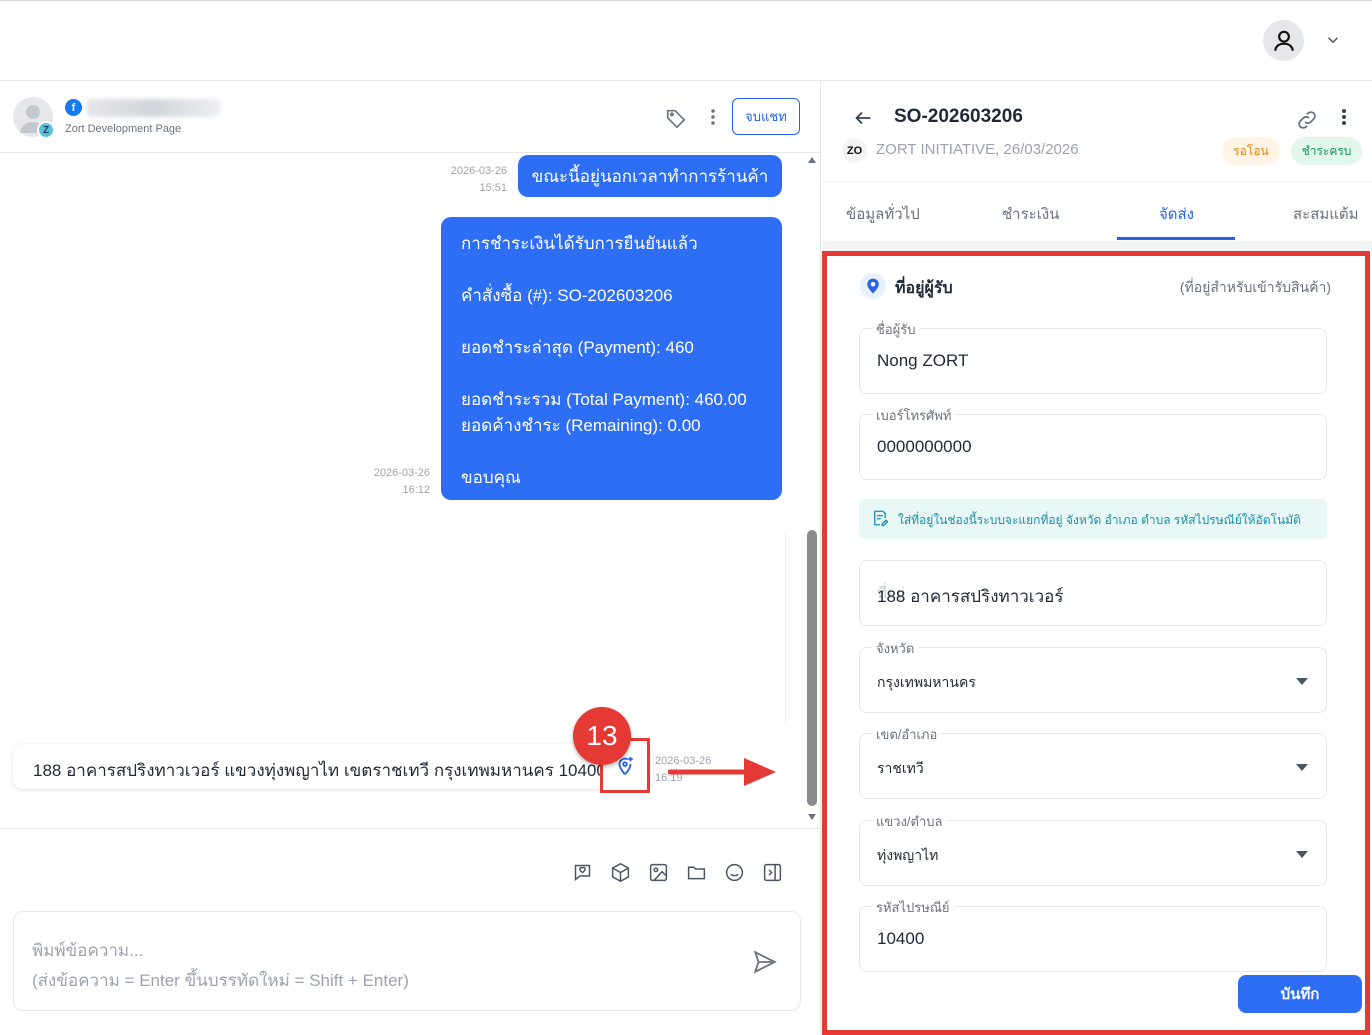 The image size is (1372, 1035). Describe the element at coordinates (900, 768) in the screenshot. I see `field-value: ราชเทวี` at that location.